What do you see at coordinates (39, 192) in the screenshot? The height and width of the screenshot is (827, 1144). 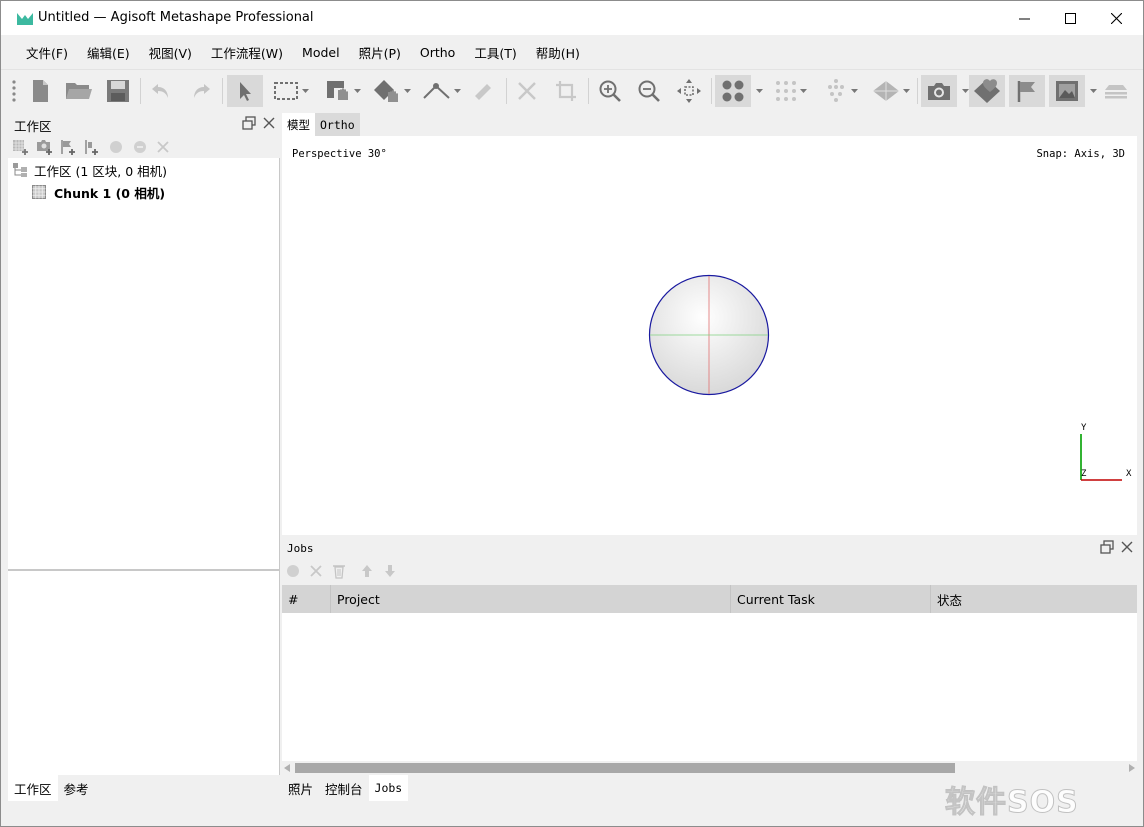 I see `chunk-grid-icon` at bounding box center [39, 192].